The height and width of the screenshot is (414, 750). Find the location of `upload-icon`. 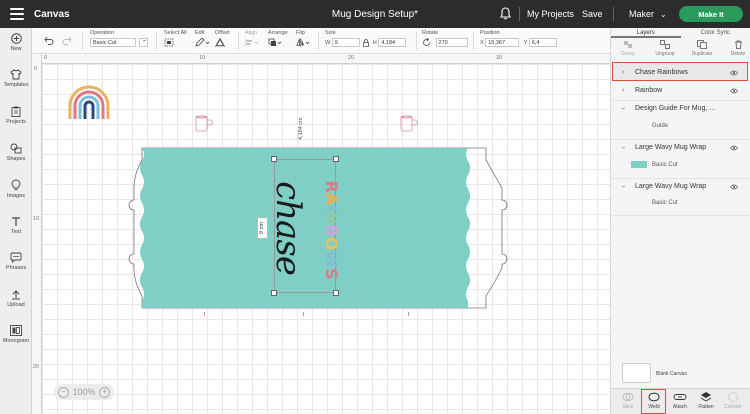

upload-icon is located at coordinates (16, 295).